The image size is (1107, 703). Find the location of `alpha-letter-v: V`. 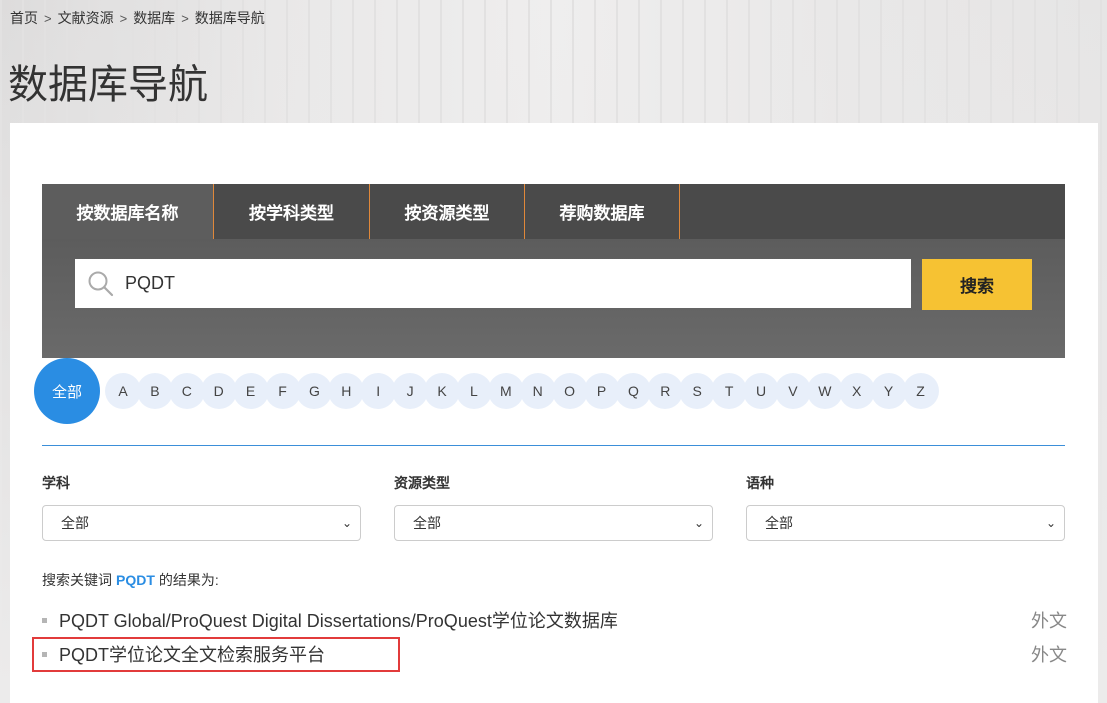

alpha-letter-v: V is located at coordinates (792, 391).